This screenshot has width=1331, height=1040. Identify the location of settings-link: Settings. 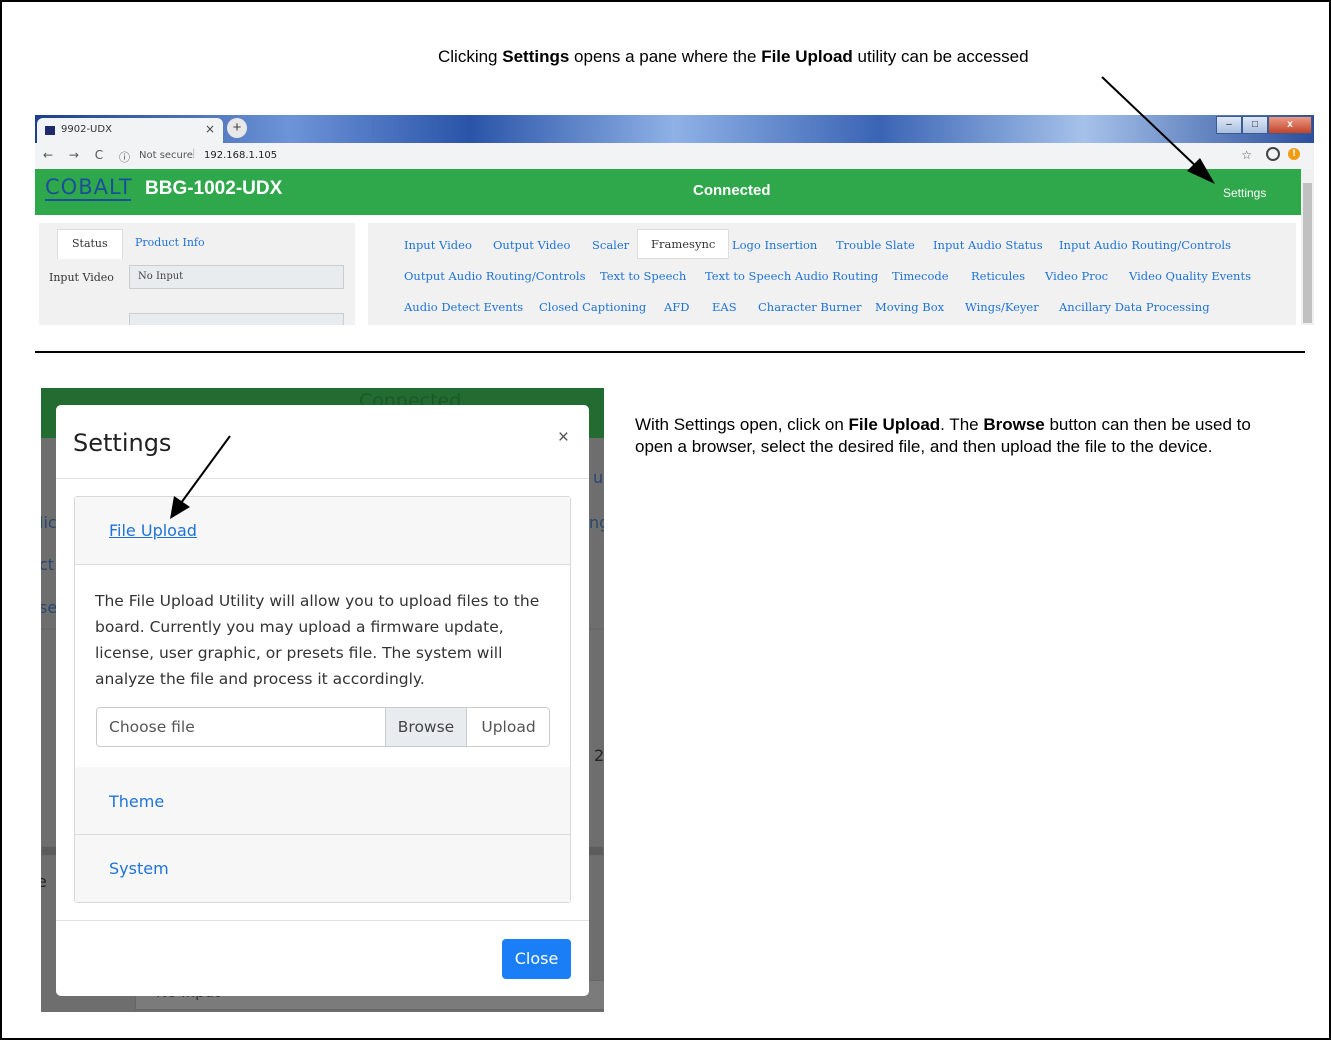
(1244, 193).